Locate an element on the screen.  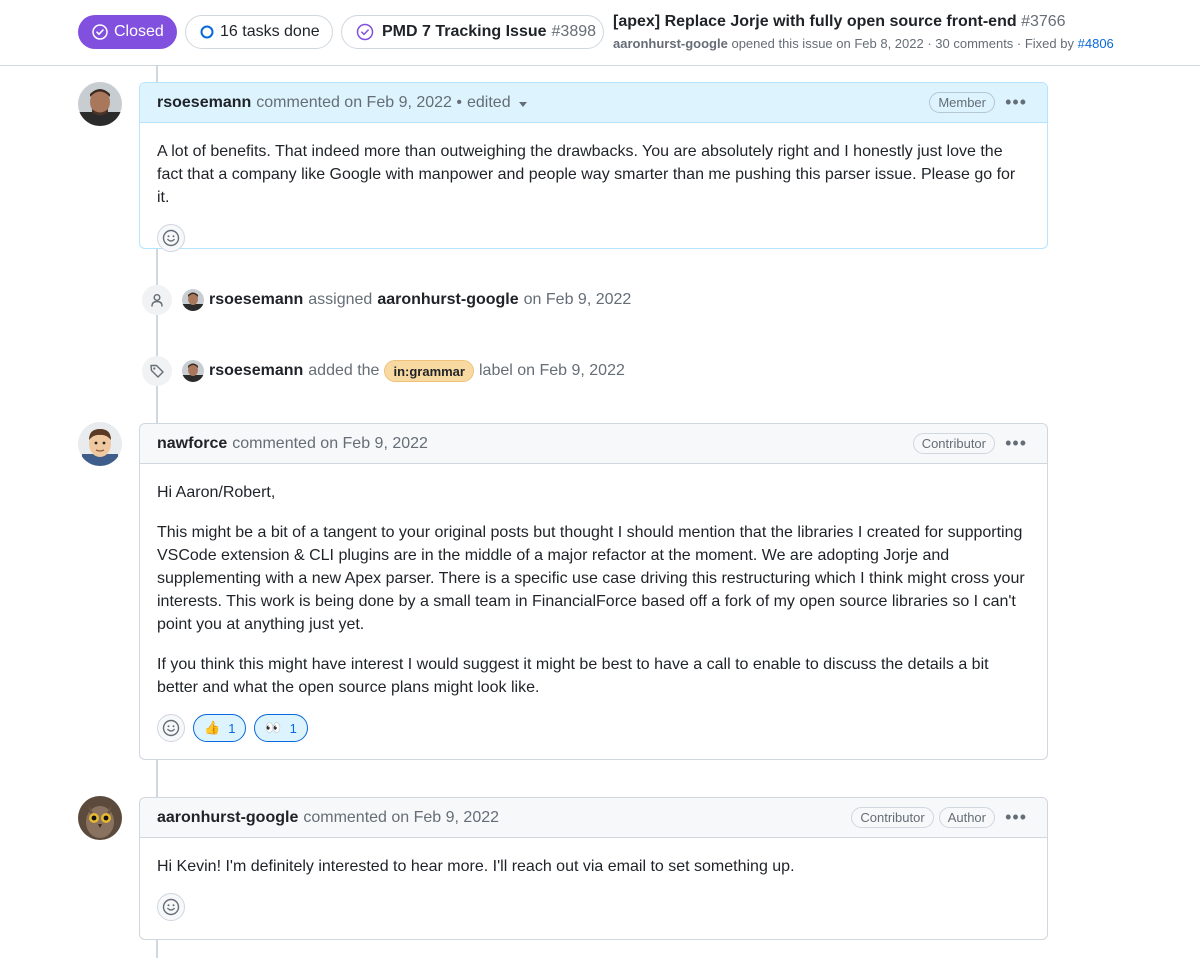
fixed-by-link: #4806 is located at coordinates (1096, 43).